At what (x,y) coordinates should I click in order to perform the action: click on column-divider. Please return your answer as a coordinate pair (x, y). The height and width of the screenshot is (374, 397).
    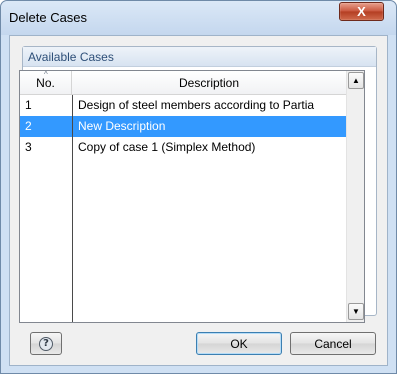
    Looking at the image, I should click on (72, 208).